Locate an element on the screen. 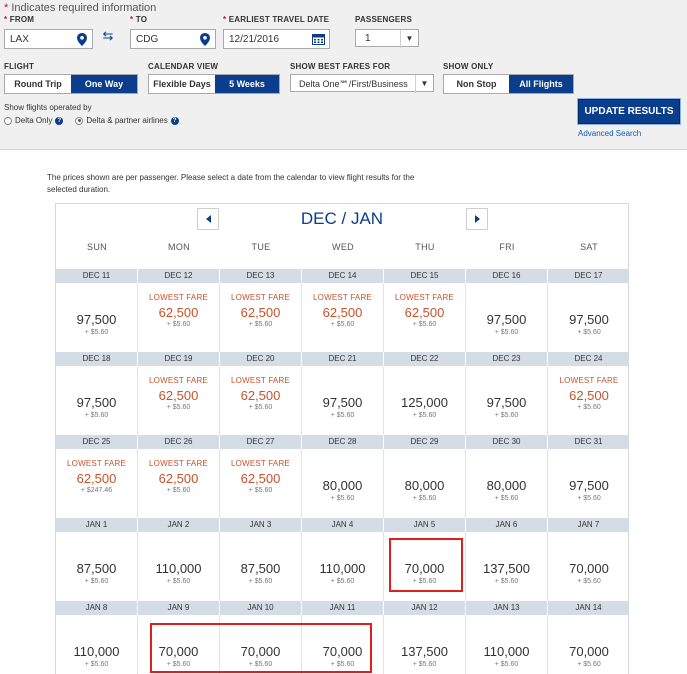 The height and width of the screenshot is (674, 687). delta-only-radio is located at coordinates (8, 120).